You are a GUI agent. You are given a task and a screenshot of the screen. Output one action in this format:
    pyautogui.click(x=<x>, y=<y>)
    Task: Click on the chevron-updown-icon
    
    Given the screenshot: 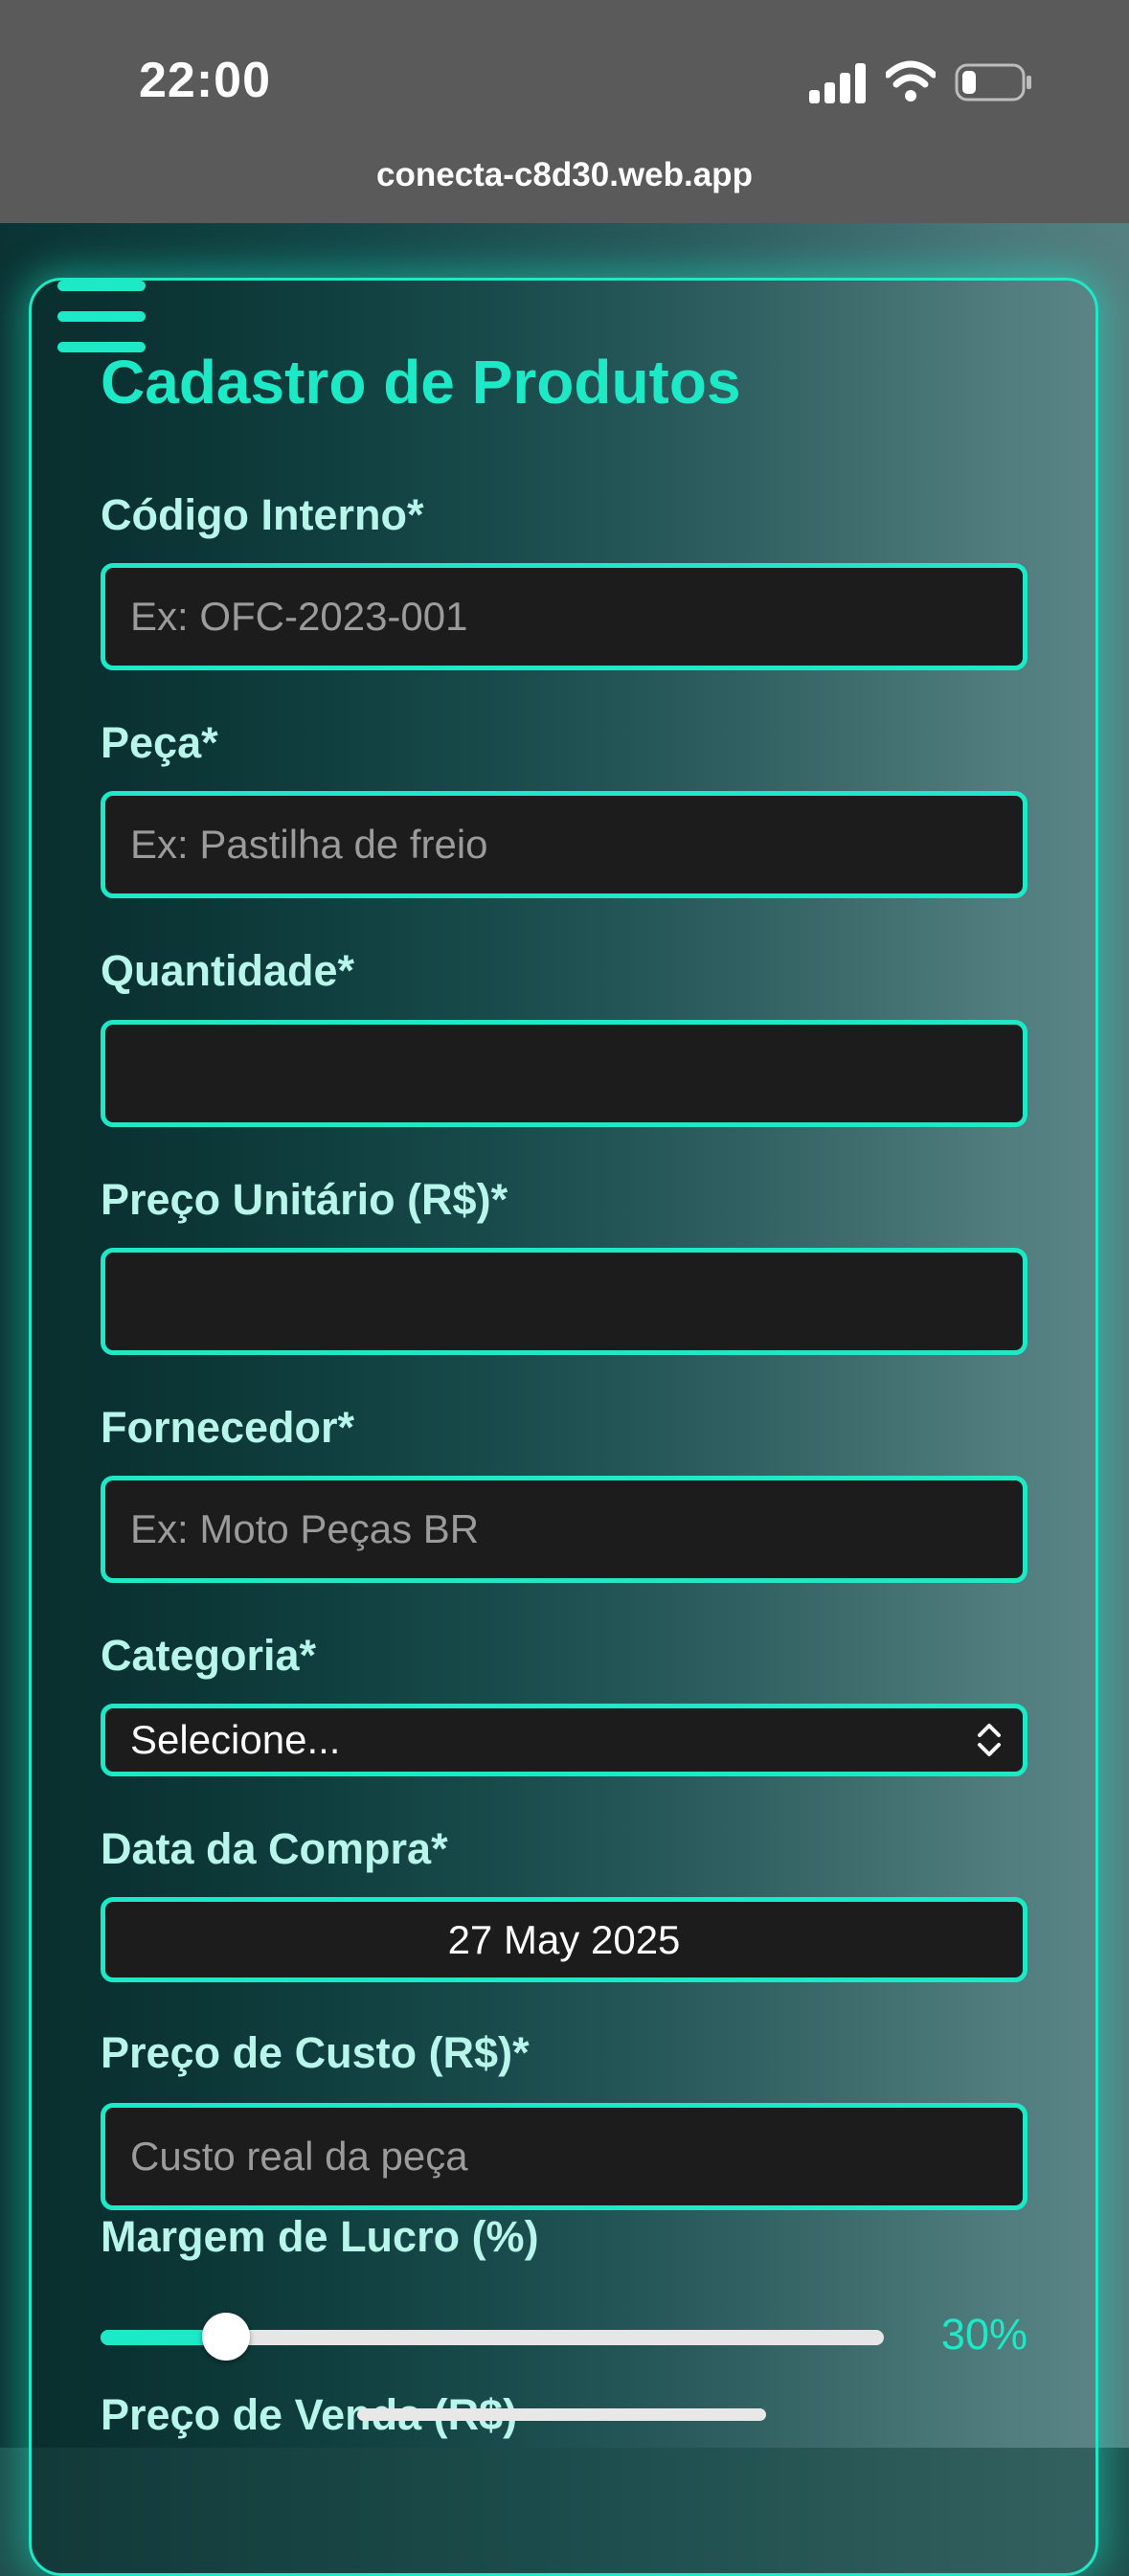 What is the action you would take?
    pyautogui.click(x=990, y=1740)
    